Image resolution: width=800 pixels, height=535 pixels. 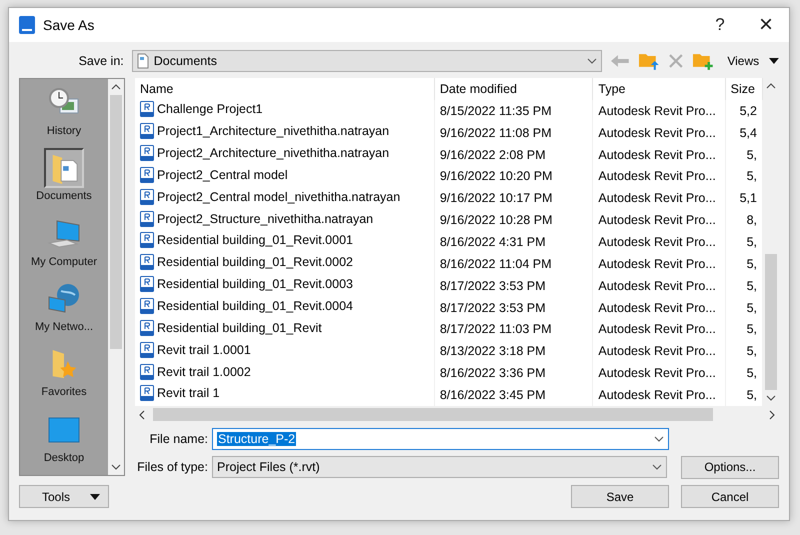 What do you see at coordinates (496, 263) in the screenshot?
I see `table-cell: 8/16/2022 11:04 PM` at bounding box center [496, 263].